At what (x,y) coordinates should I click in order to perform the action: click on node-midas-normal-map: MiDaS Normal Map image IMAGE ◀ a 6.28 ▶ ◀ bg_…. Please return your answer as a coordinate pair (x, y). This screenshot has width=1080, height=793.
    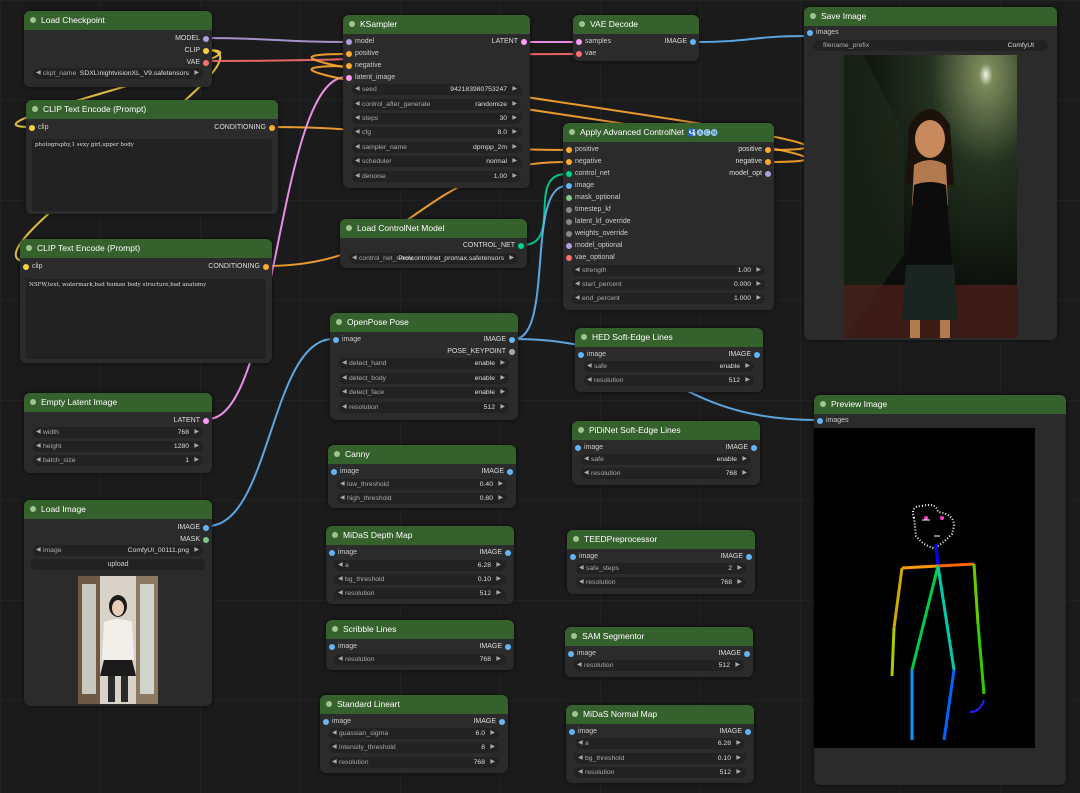
    Looking at the image, I should click on (660, 744).